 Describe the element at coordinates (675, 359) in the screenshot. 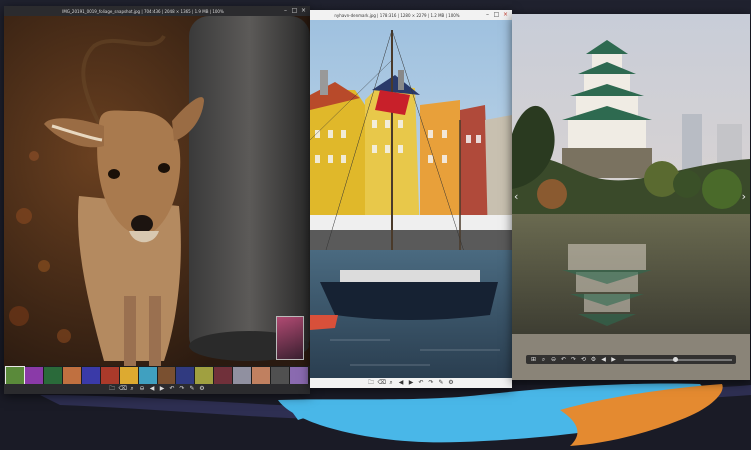

I see `slider-handle` at that location.